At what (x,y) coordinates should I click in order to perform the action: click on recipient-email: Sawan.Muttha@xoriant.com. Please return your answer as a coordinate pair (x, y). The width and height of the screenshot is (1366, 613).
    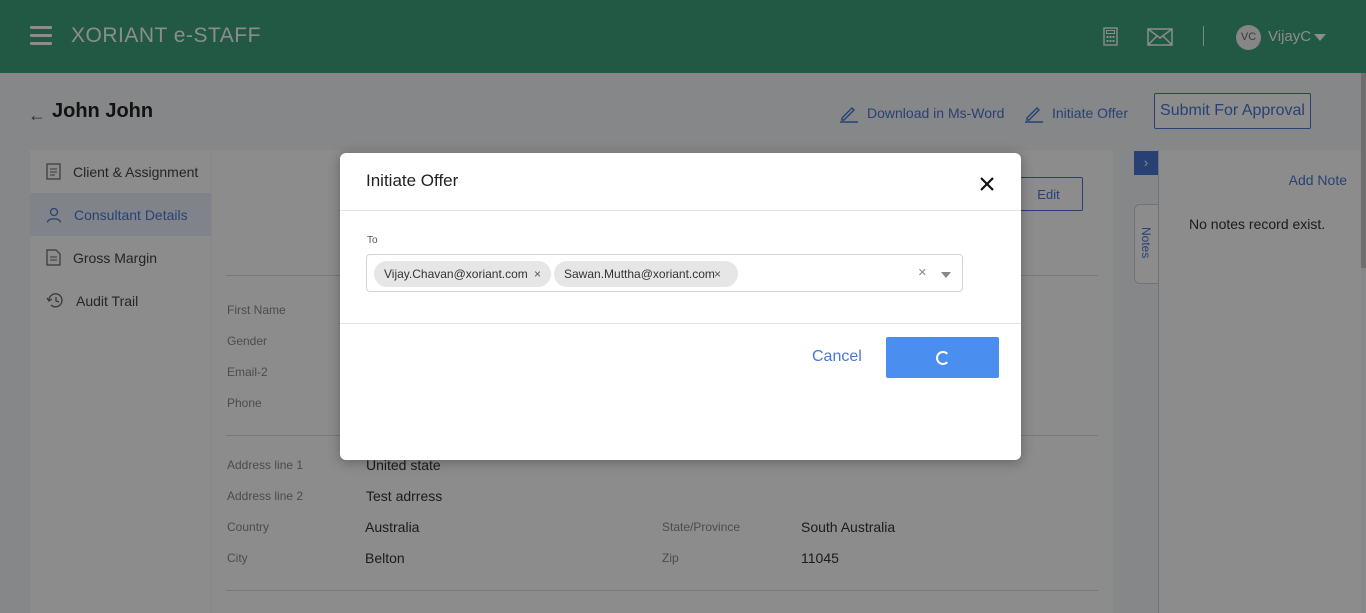
    Looking at the image, I should click on (639, 274).